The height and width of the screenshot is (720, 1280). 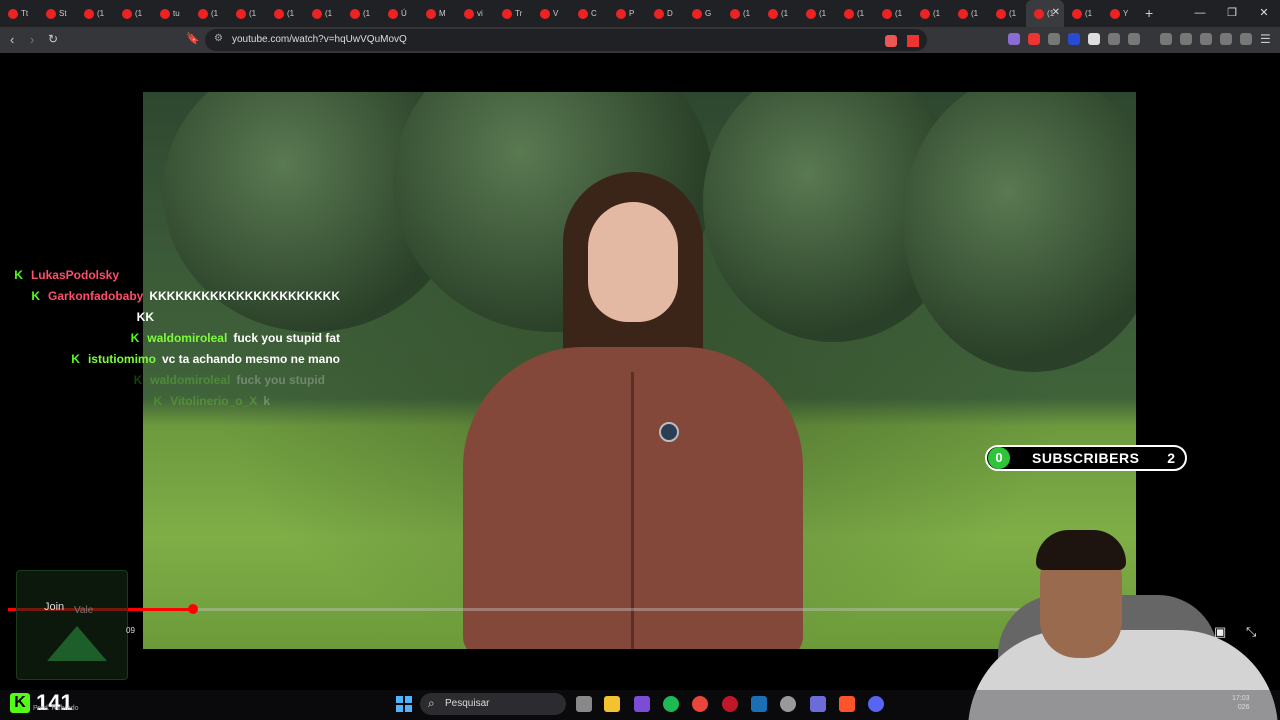 What do you see at coordinates (1121, 13) in the screenshot?
I see `browser-tab: Y` at bounding box center [1121, 13].